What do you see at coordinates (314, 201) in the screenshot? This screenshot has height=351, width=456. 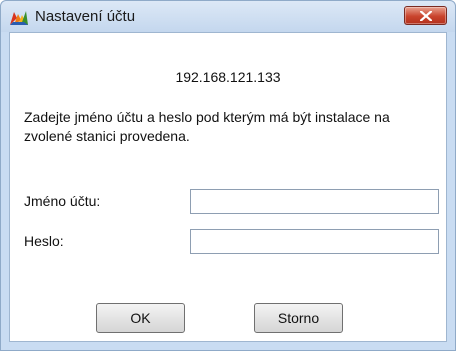 I see `account-name-field` at bounding box center [314, 201].